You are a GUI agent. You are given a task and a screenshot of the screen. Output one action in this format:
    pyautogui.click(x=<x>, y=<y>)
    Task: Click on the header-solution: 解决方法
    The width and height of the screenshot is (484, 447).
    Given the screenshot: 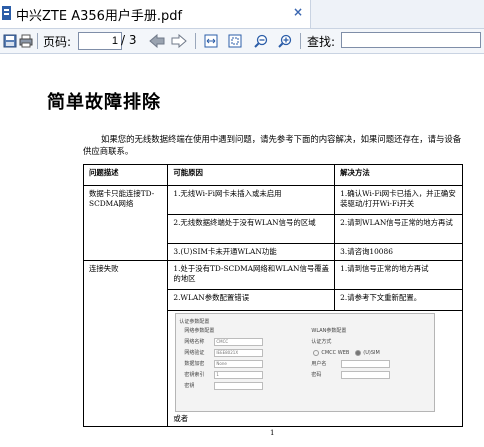 What is the action you would take?
    pyautogui.click(x=398, y=175)
    